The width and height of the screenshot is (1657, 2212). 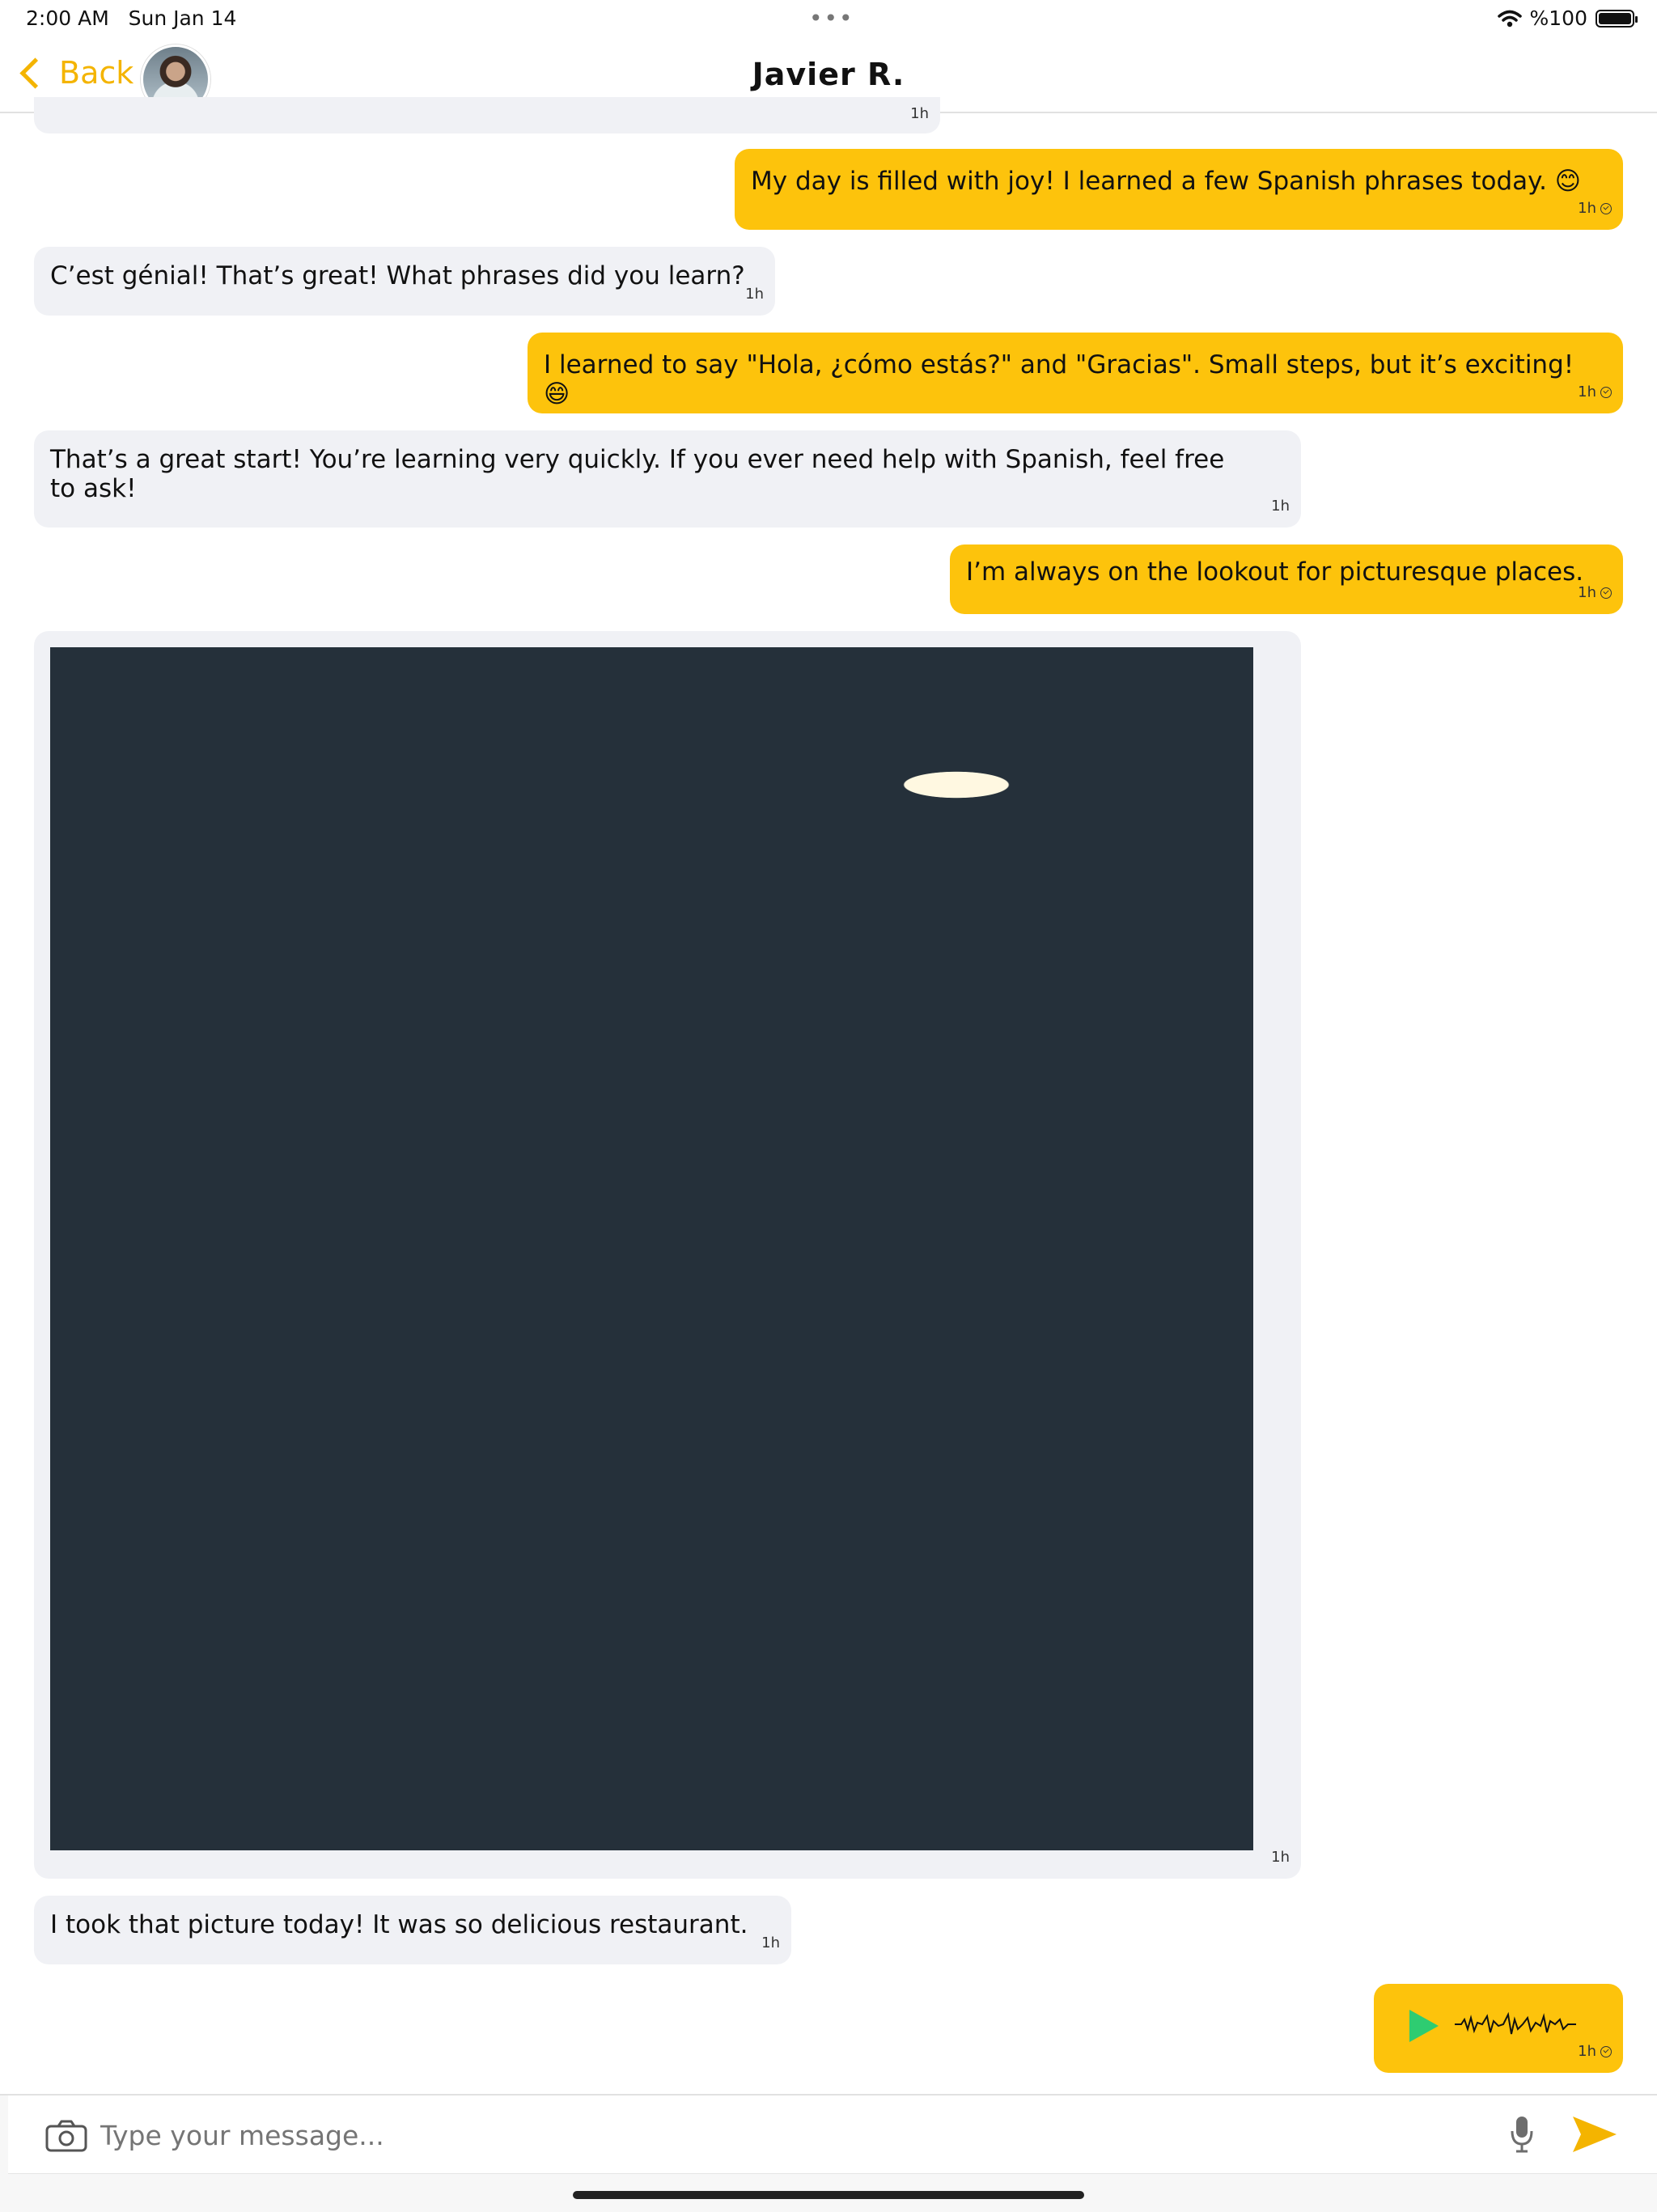 What do you see at coordinates (67, 18) in the screenshot?
I see `time-text: 2:00 AM` at bounding box center [67, 18].